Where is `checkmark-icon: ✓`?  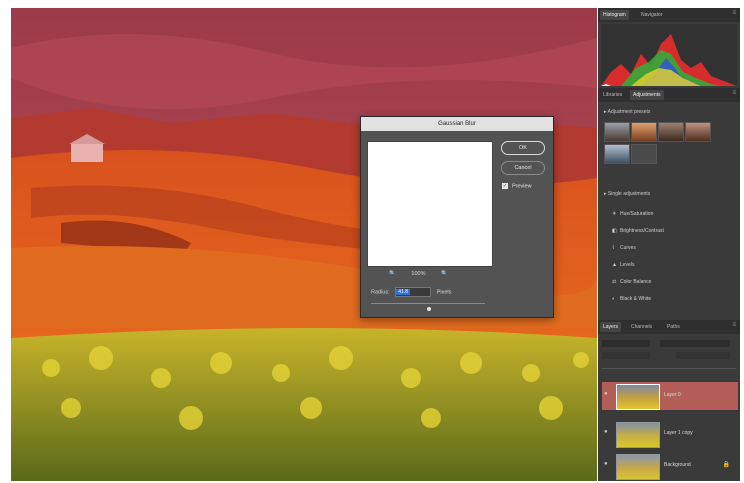
checkmark-icon: ✓ is located at coordinates (505, 186).